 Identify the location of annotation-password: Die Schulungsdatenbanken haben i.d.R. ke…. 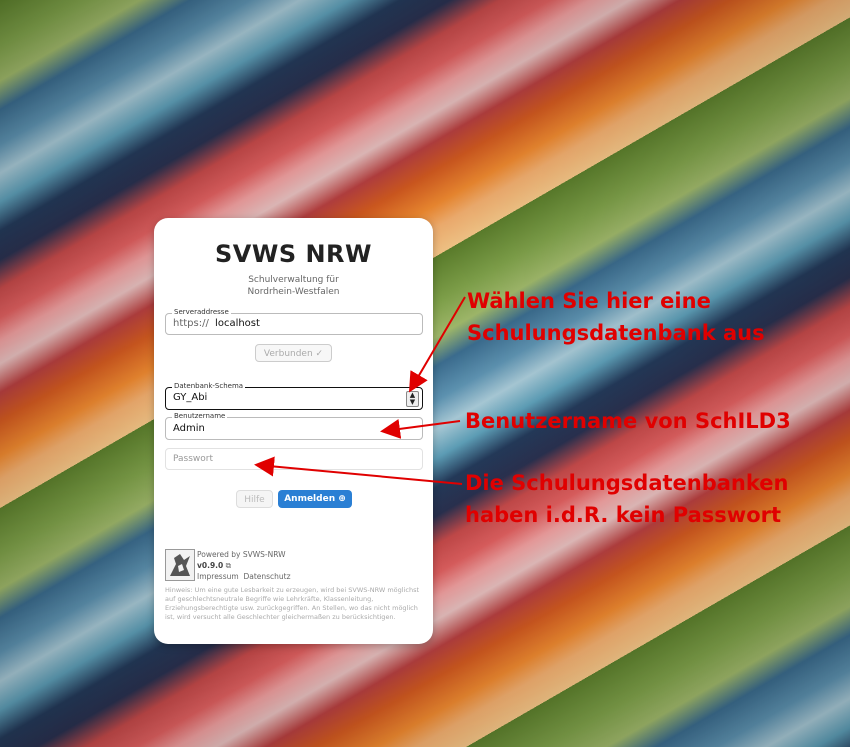
(627, 499).